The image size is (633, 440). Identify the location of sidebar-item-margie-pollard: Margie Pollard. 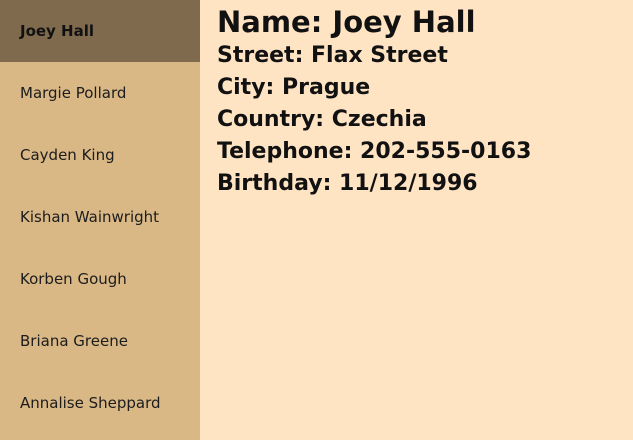
(100, 93).